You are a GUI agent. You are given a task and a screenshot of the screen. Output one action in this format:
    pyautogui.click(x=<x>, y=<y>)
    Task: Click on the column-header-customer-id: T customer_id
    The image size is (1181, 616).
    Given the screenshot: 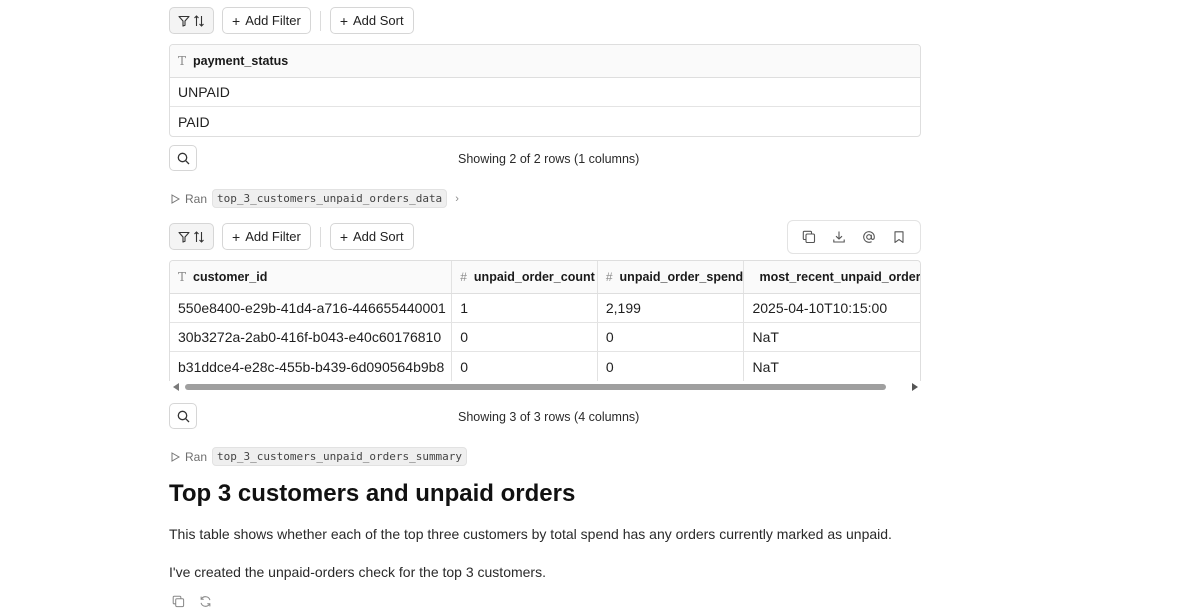 What is the action you would take?
    pyautogui.click(x=311, y=277)
    